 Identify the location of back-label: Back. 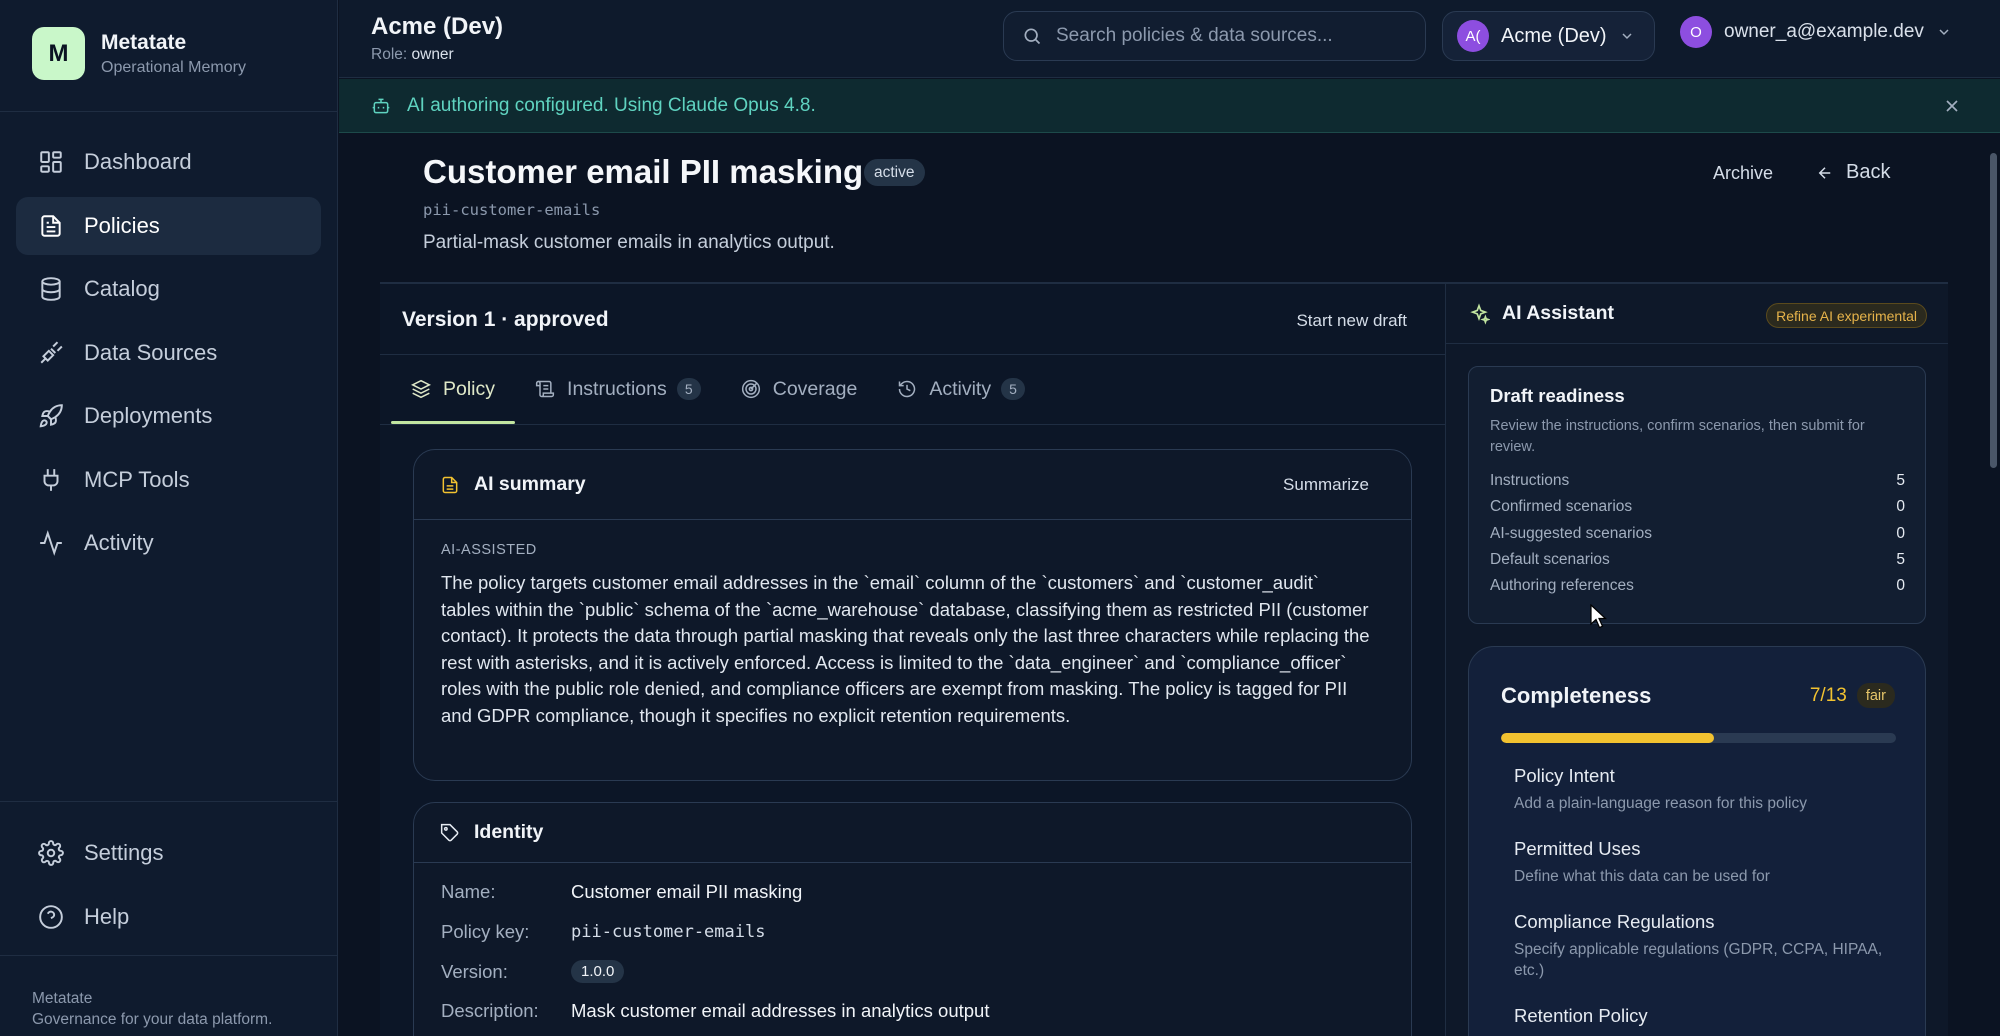
(1868, 172).